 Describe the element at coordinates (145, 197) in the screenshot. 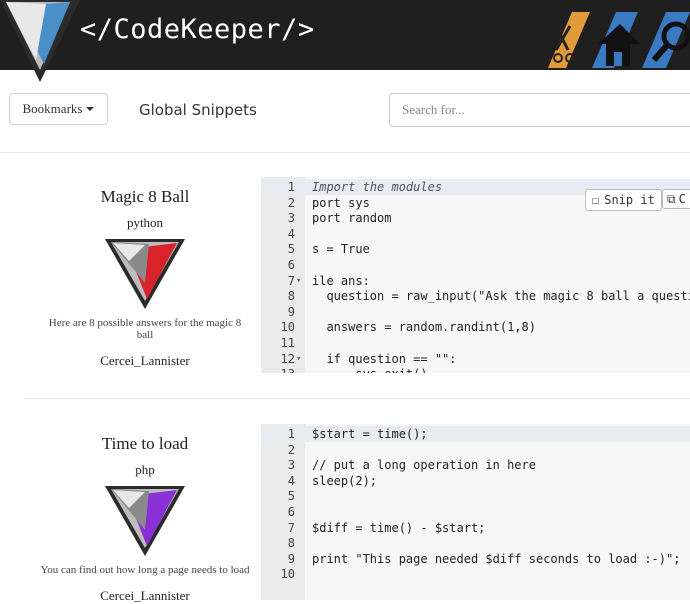

I see `snippet-title: Magic 8 Ball` at that location.